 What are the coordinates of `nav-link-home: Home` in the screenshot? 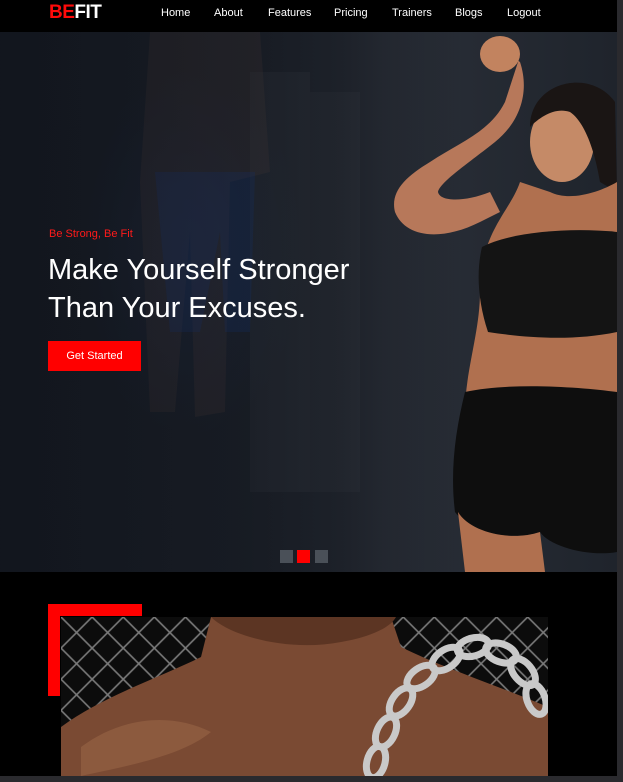 It's located at (175, 13).